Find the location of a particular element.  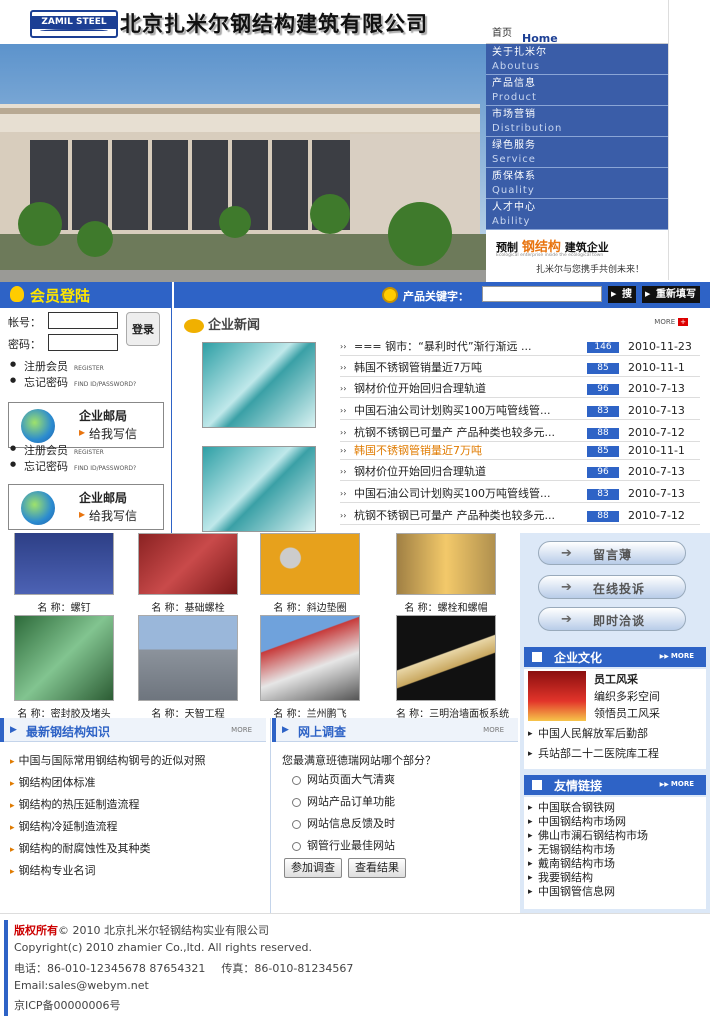

forgot-password-link: 忘记密码 FIND ID/PASSWORD? is located at coordinates (73, 382).